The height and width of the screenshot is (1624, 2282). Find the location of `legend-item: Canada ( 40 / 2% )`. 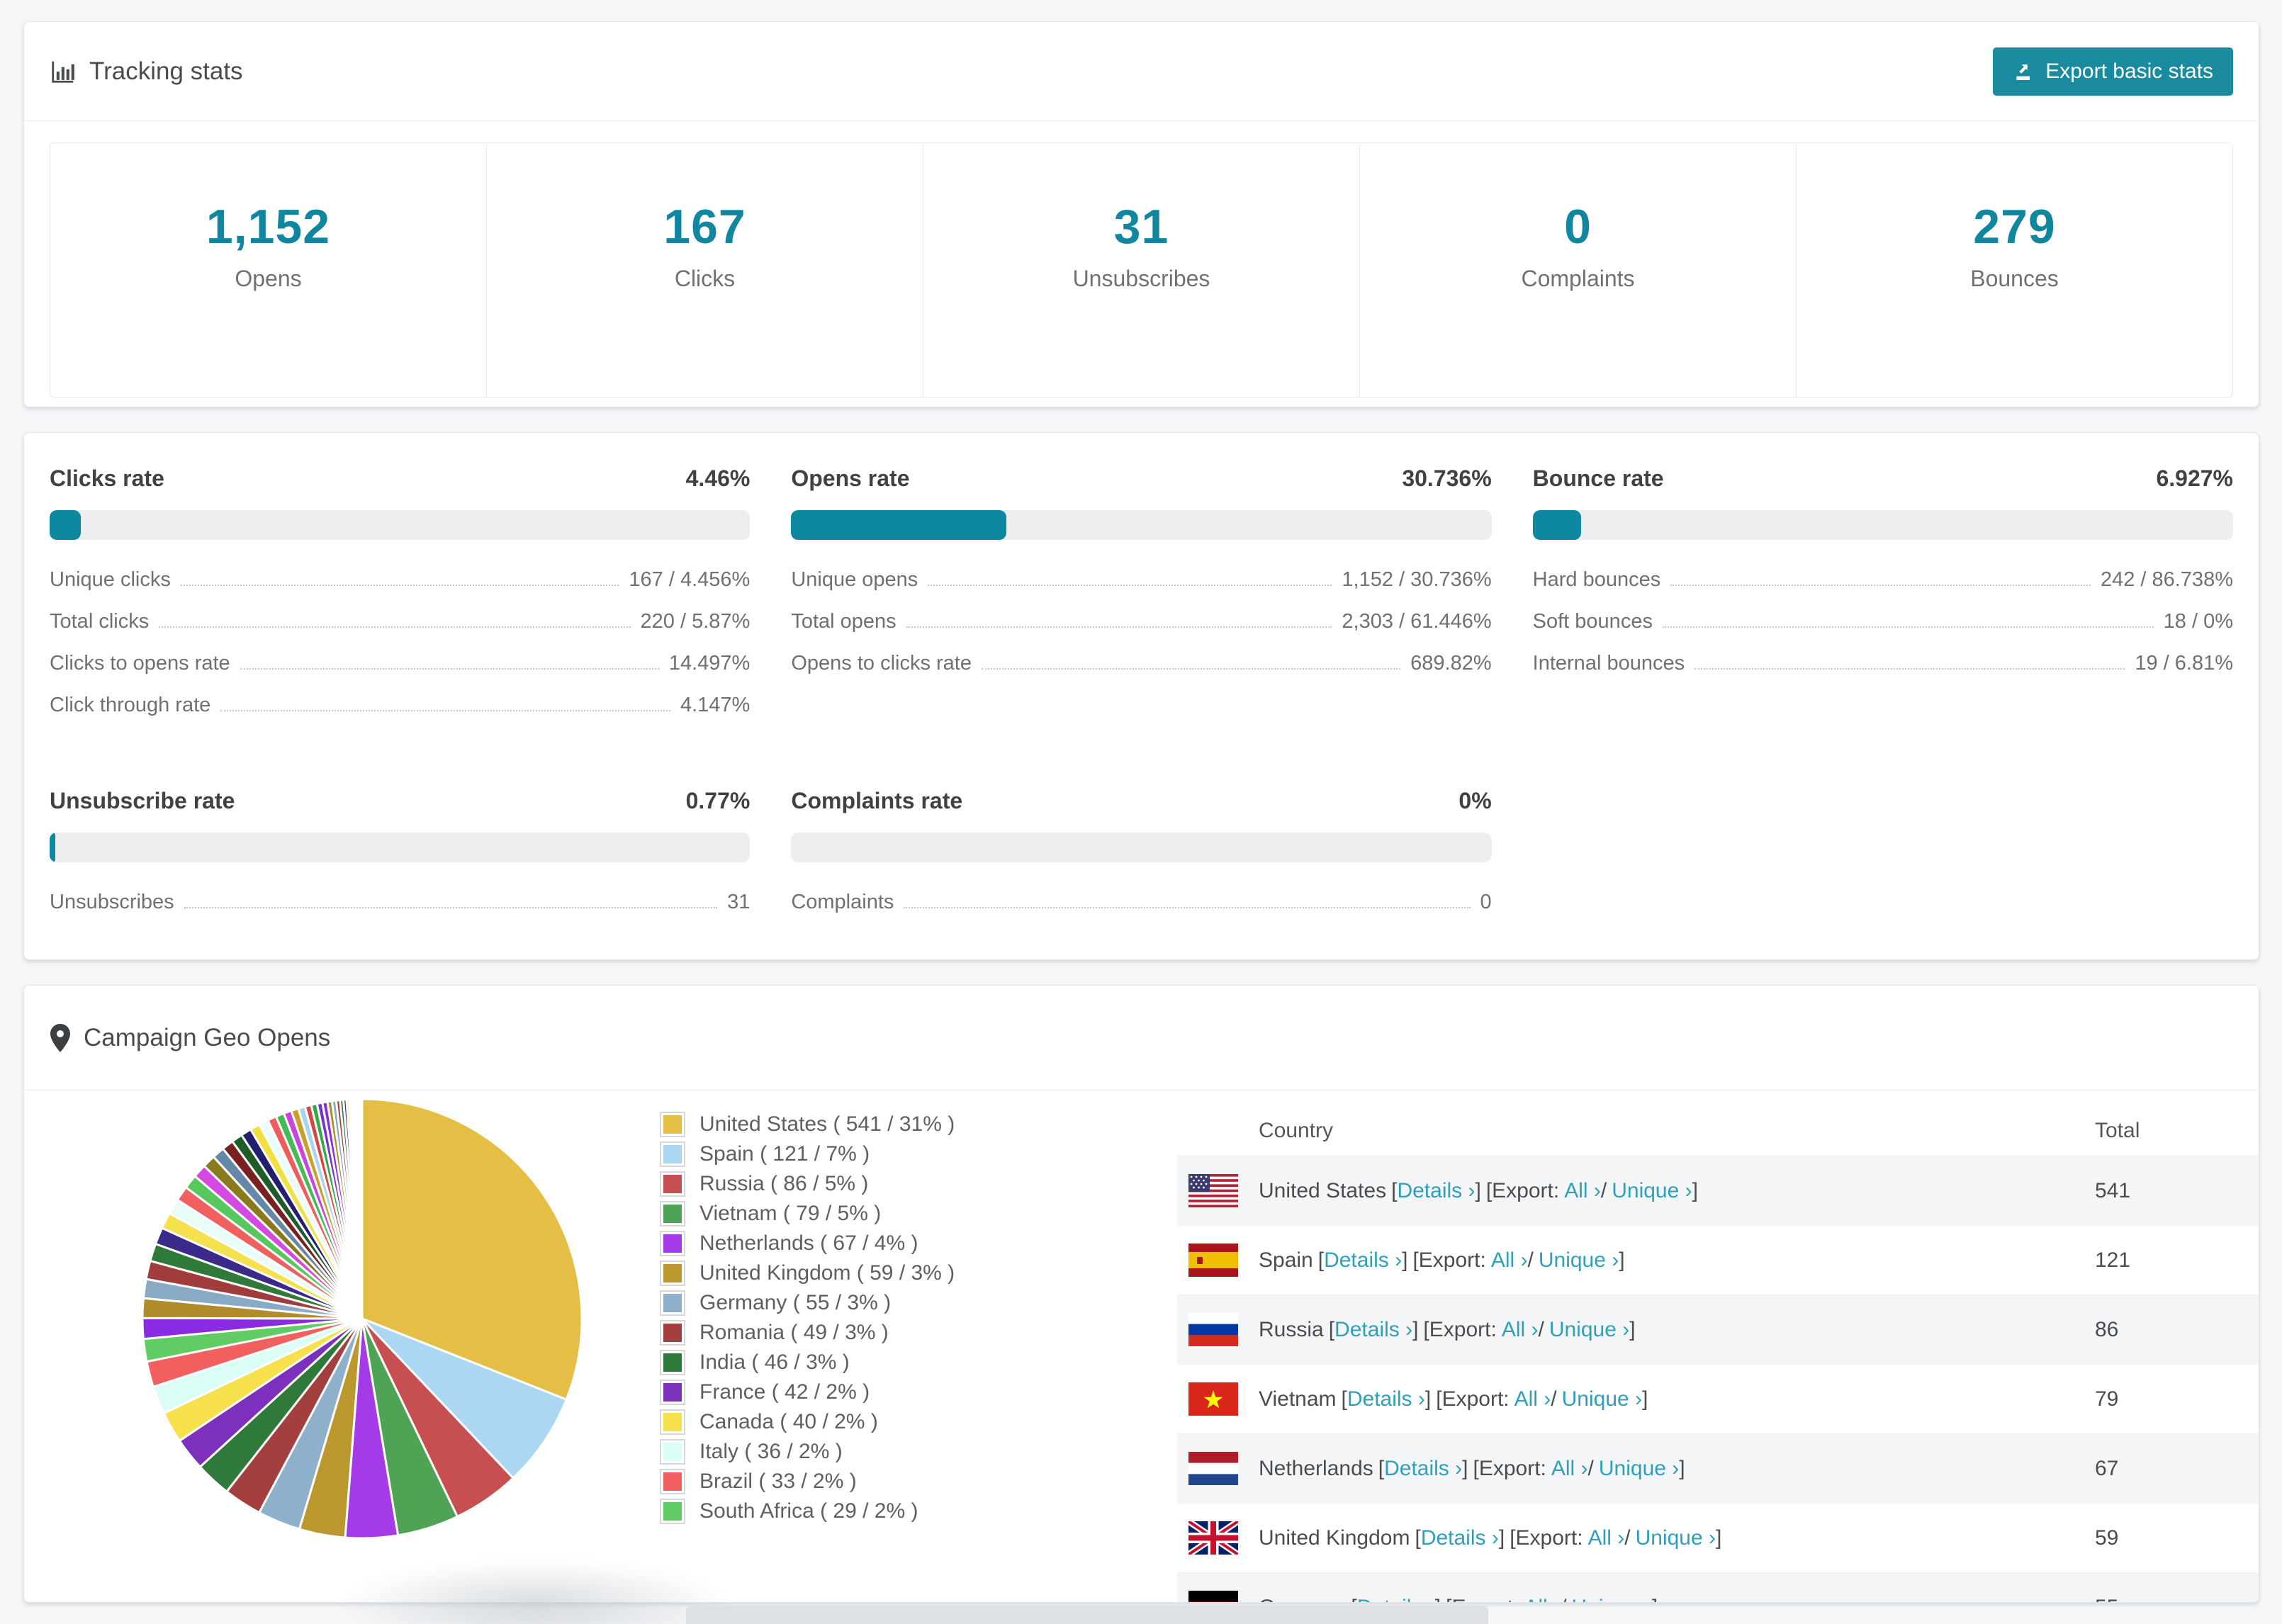

legend-item: Canada ( 40 / 2% ) is located at coordinates (807, 1422).